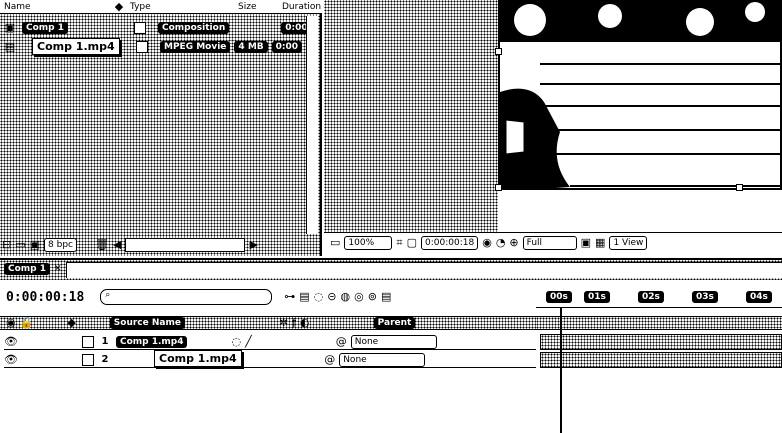  Describe the element at coordinates (248, 342) in the screenshot. I see `layer-switch-collapse-icon: ╱` at that location.